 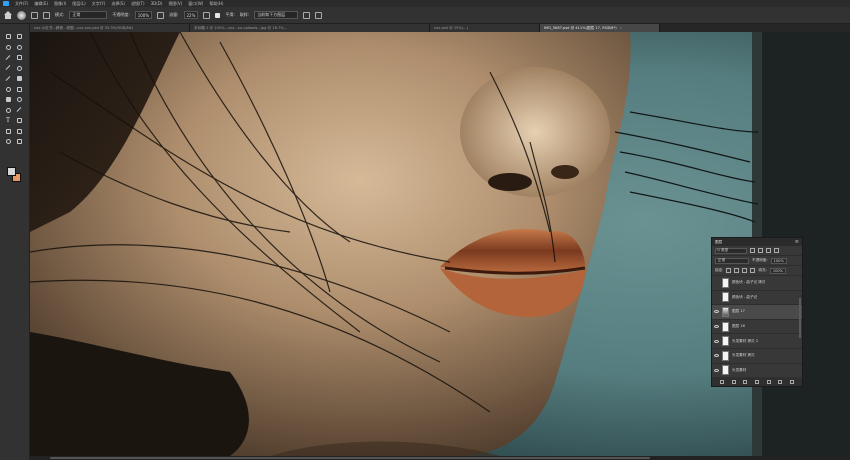 What do you see at coordinates (797, 242) in the screenshot?
I see `panel-menu-icon: ≡` at bounding box center [797, 242].